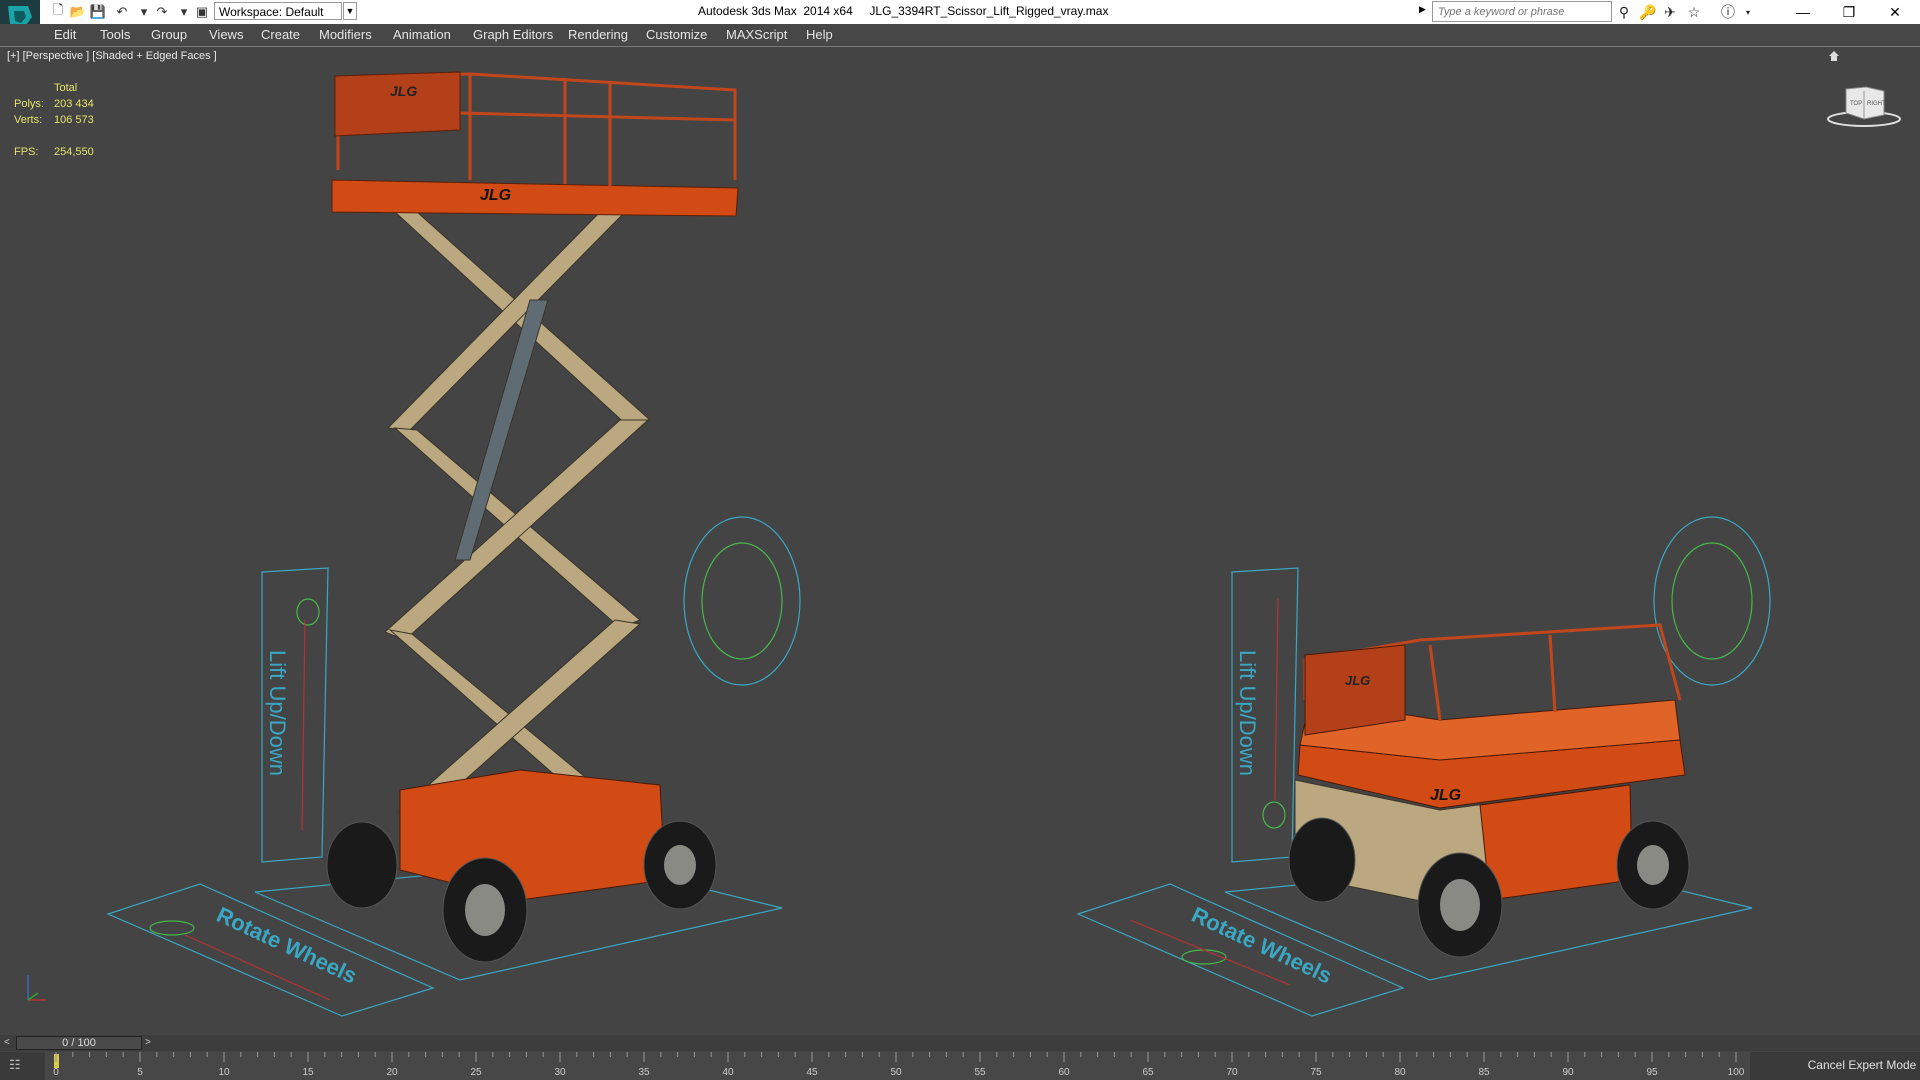  Describe the element at coordinates (140, 1072) in the screenshot. I see `track-bar-tick-label: 5` at that location.